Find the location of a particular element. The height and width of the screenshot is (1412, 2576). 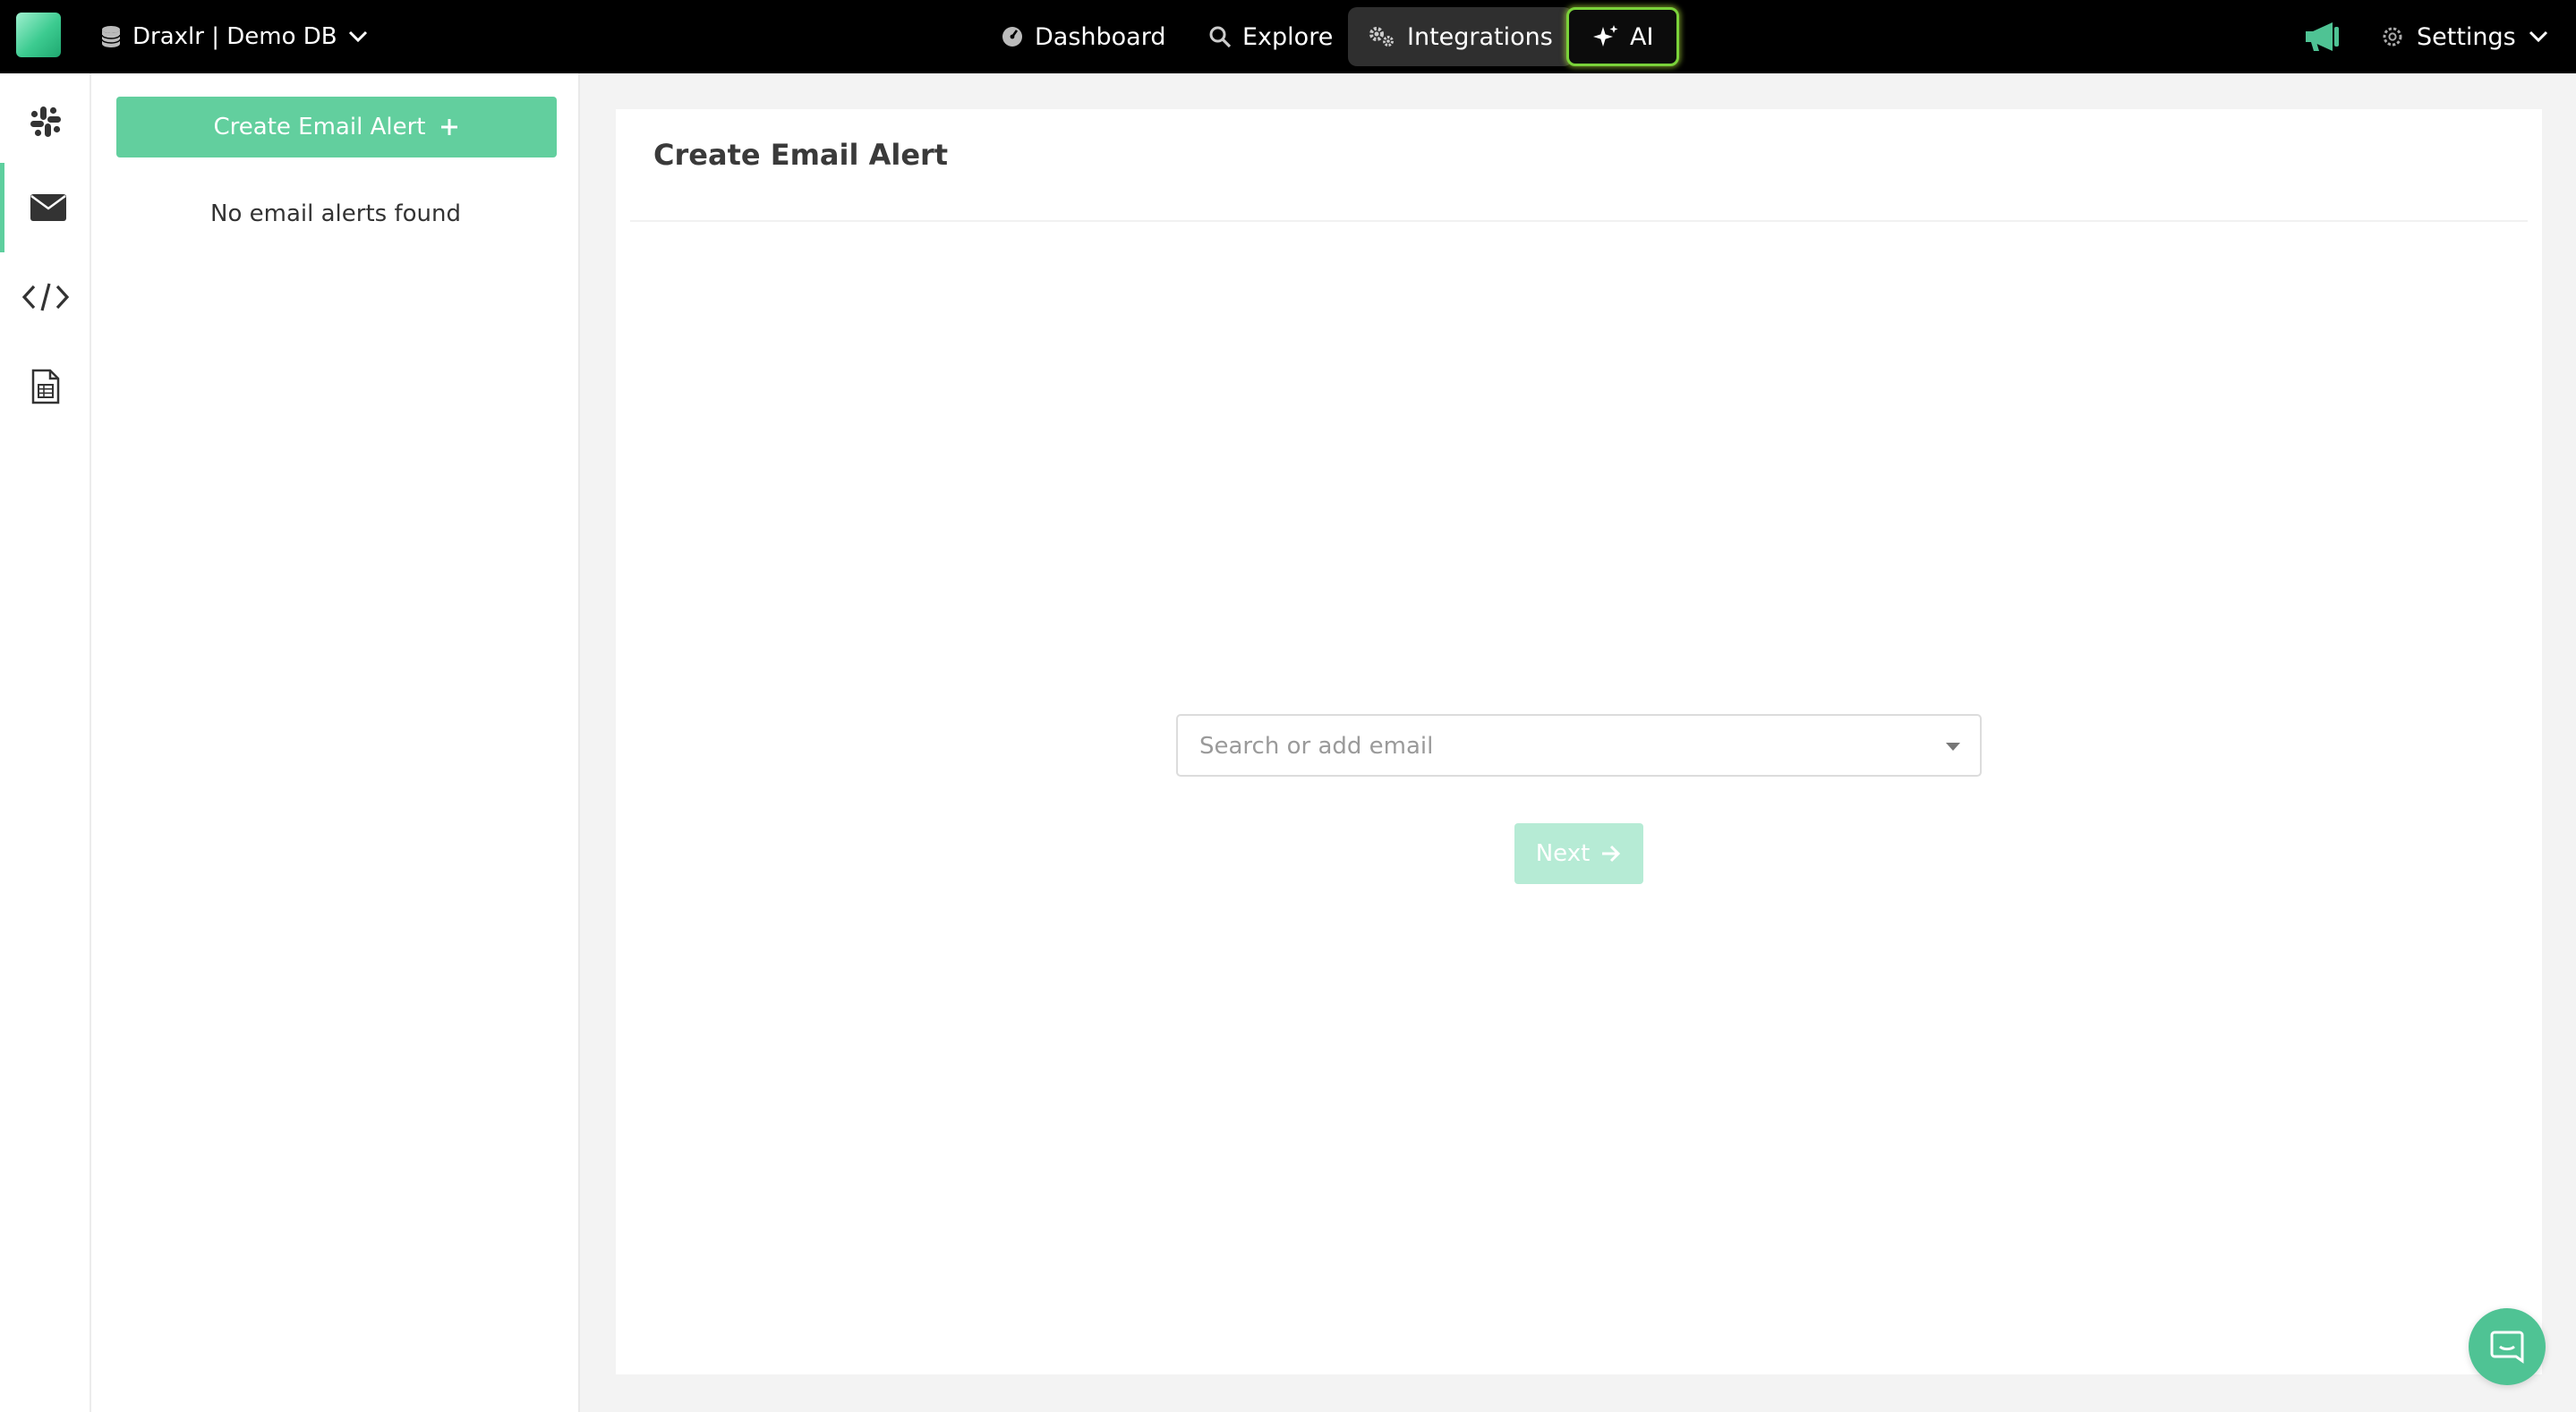

gear-icon is located at coordinates (2392, 37).